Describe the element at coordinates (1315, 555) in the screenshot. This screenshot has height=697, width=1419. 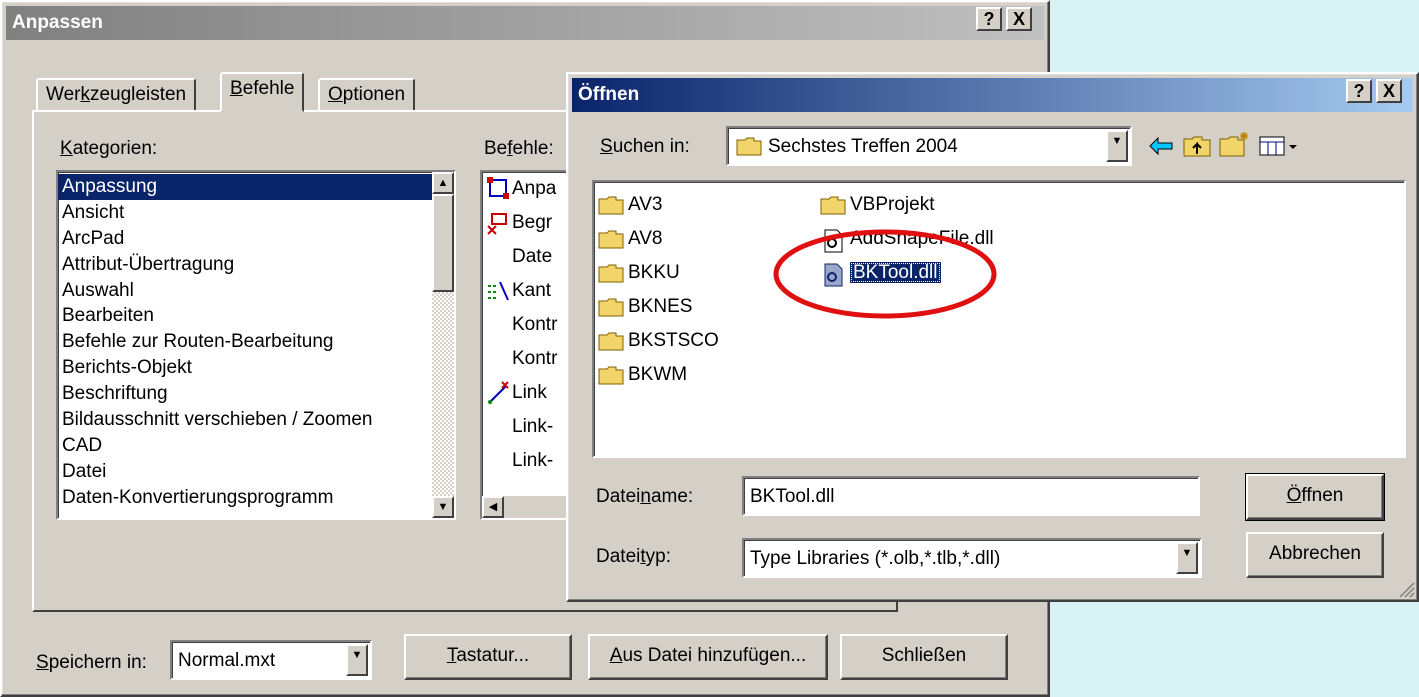
I see `cancel-button: Abbrechen` at that location.